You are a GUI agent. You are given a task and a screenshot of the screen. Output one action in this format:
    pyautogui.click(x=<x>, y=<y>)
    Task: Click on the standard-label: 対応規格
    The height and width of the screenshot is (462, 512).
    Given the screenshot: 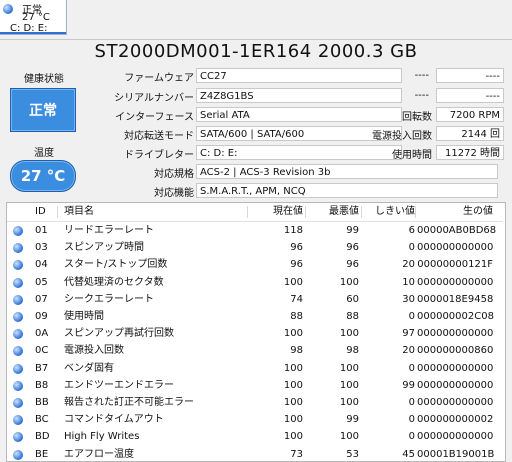 What is the action you would take?
    pyautogui.click(x=174, y=174)
    